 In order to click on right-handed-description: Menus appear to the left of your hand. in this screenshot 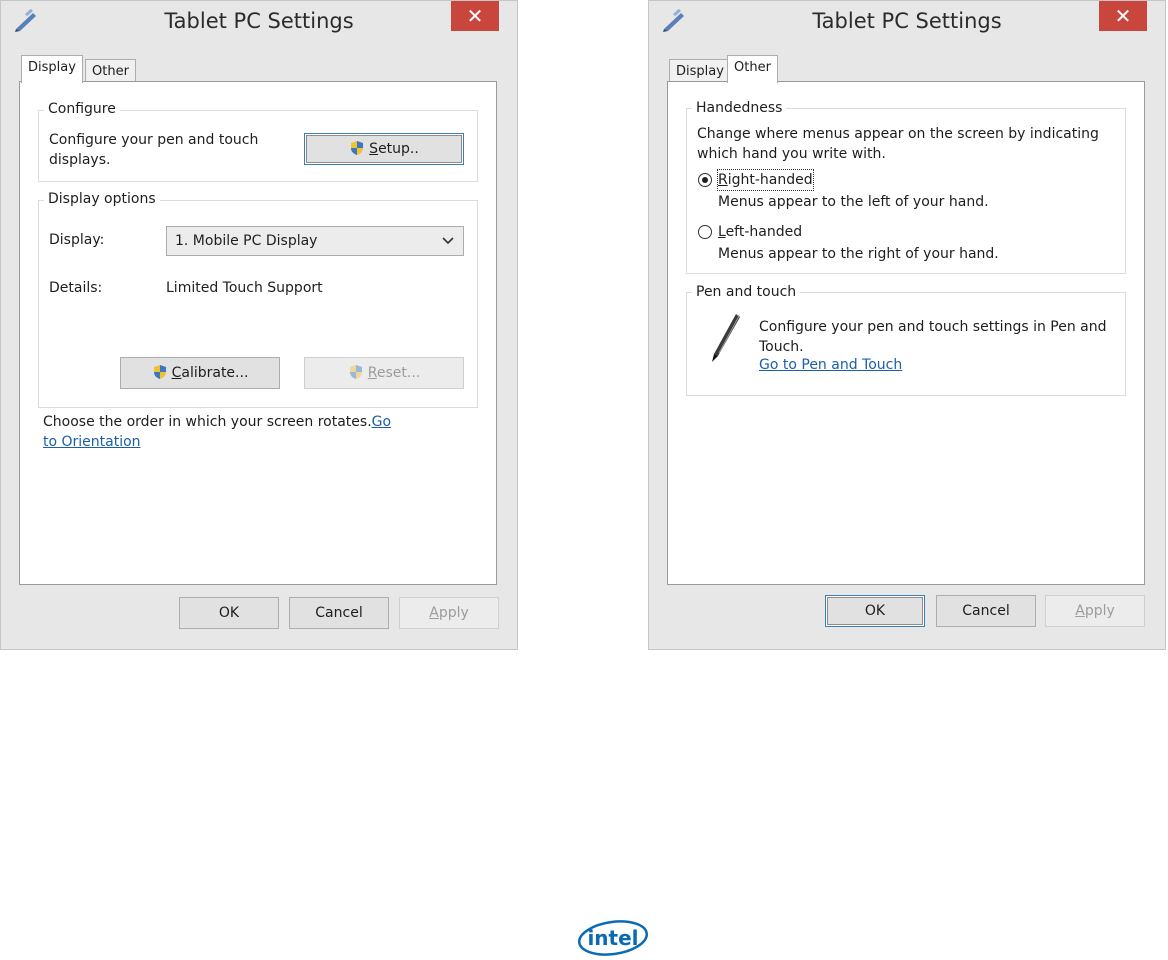, I will do `click(853, 202)`.